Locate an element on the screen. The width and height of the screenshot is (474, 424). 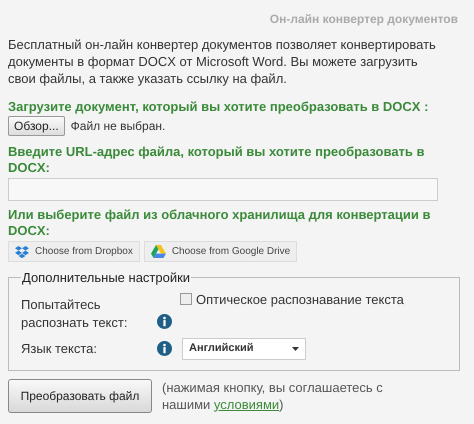
ocr-label: Попытайтесь распознать текст: is located at coordinates (74, 314).